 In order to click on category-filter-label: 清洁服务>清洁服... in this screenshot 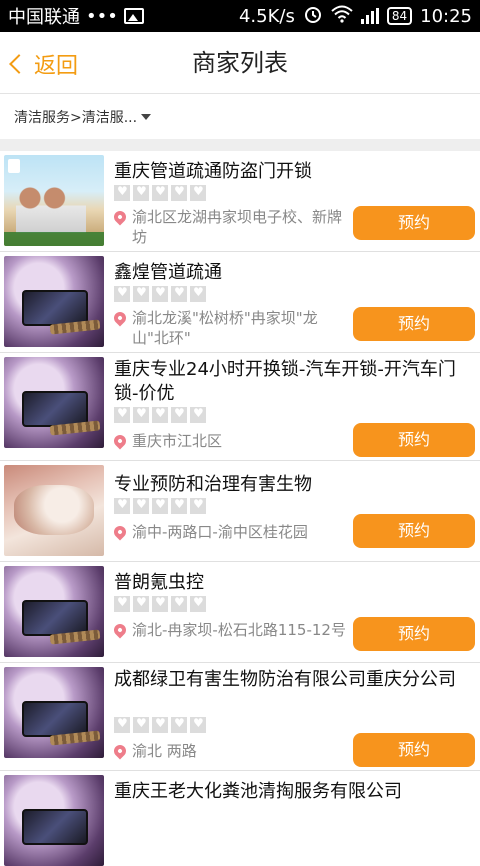, I will do `click(76, 118)`.